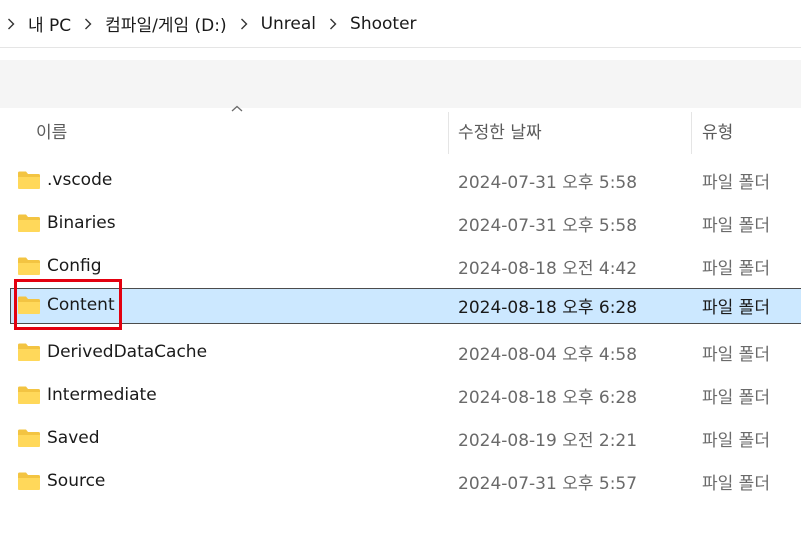 Image resolution: width=801 pixels, height=545 pixels. I want to click on file-name: Binaries, so click(81, 223).